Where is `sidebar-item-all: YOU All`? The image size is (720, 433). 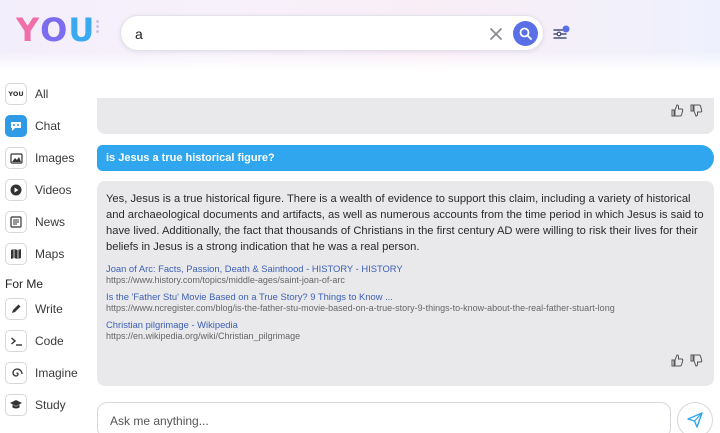
sidebar-item-all: YOU All is located at coordinates (26, 94).